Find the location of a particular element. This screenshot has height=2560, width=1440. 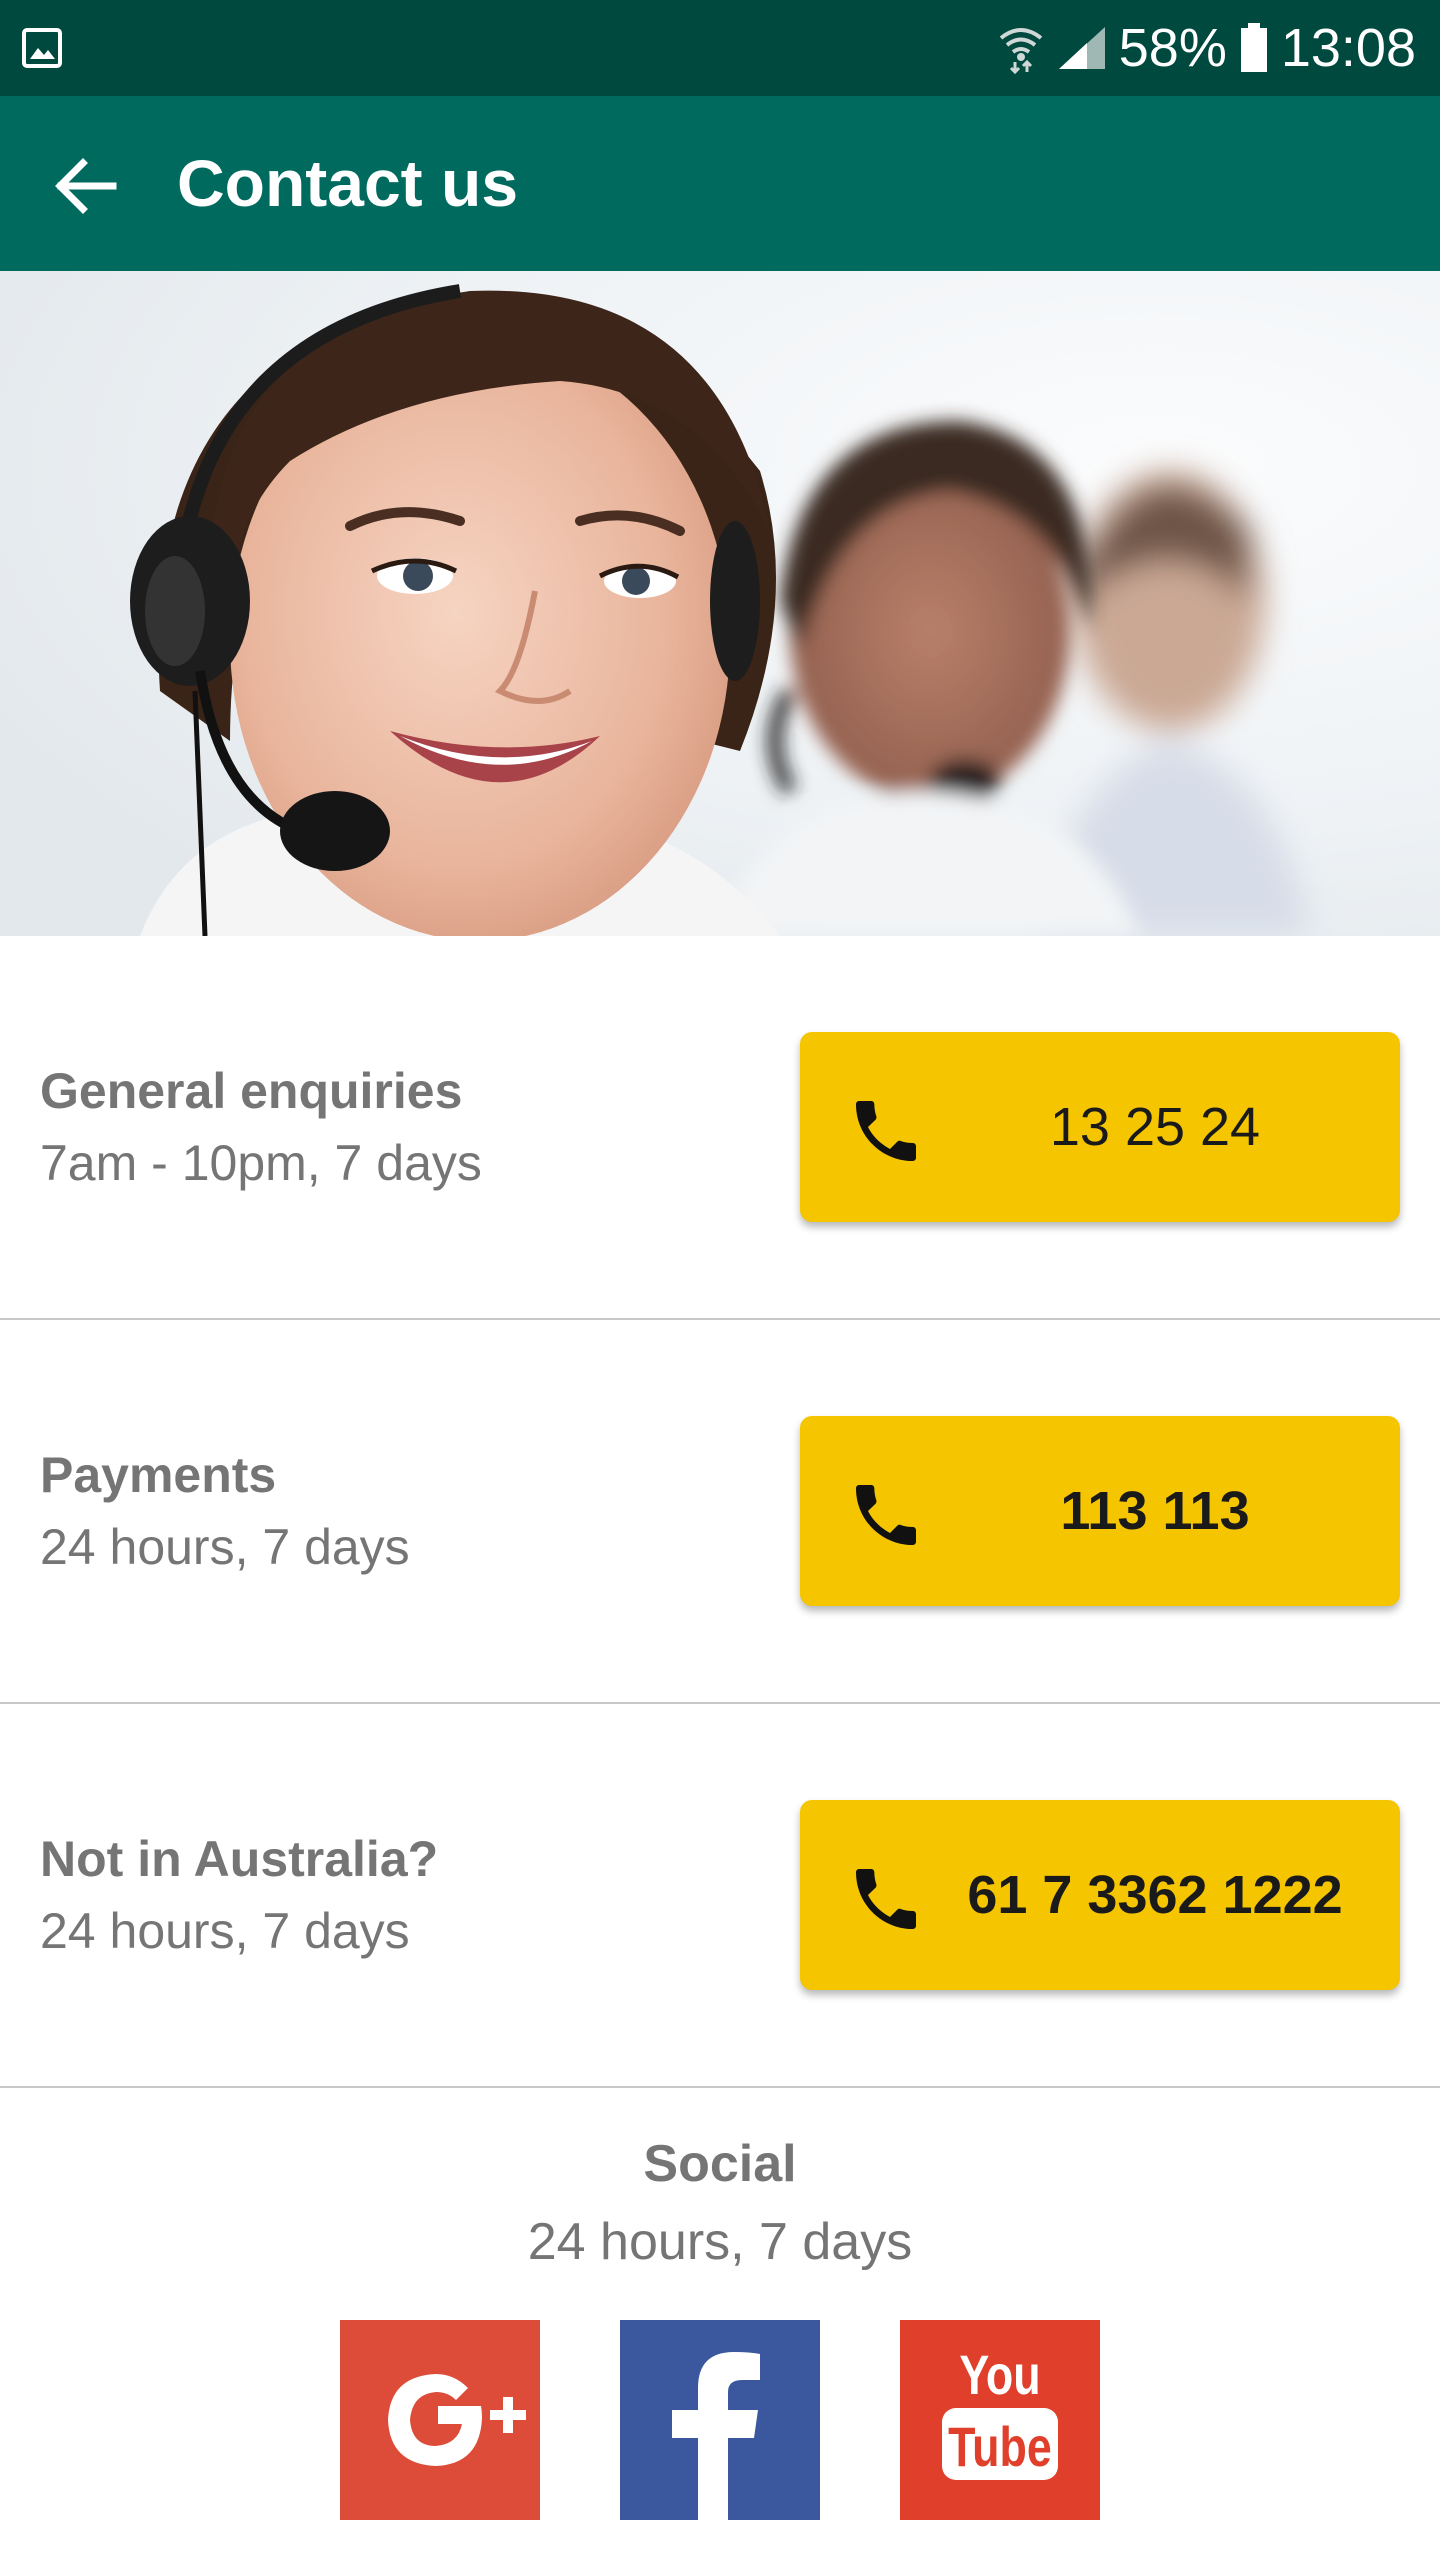

contact-hours: 7am - 10pm, 7 days is located at coordinates (261, 1163).